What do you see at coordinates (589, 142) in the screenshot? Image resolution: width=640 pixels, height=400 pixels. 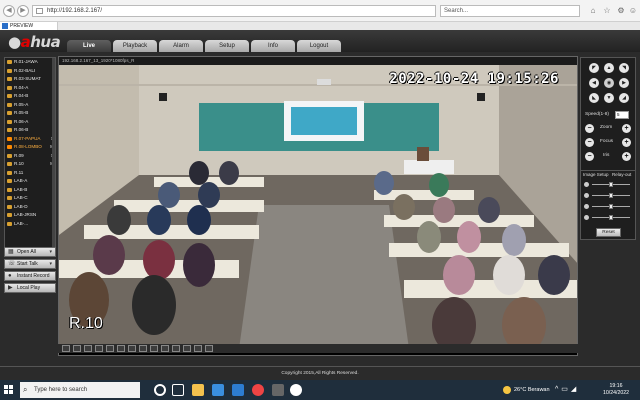 I see `focus-out-button: −` at bounding box center [589, 142].